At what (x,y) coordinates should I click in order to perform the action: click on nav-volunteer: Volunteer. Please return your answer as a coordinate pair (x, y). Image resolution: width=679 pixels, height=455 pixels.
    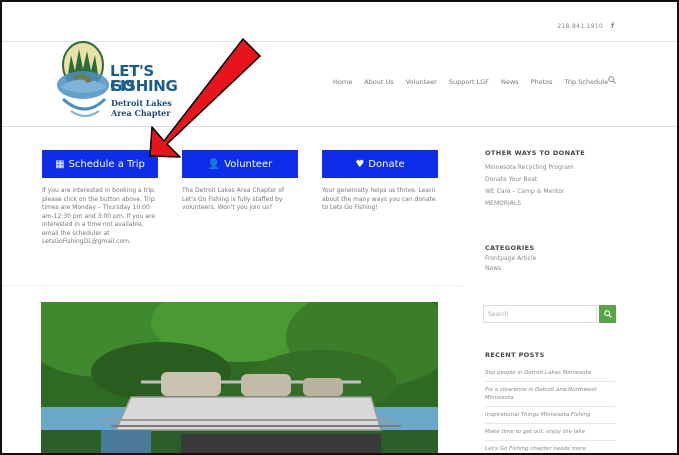
    Looking at the image, I should click on (421, 82).